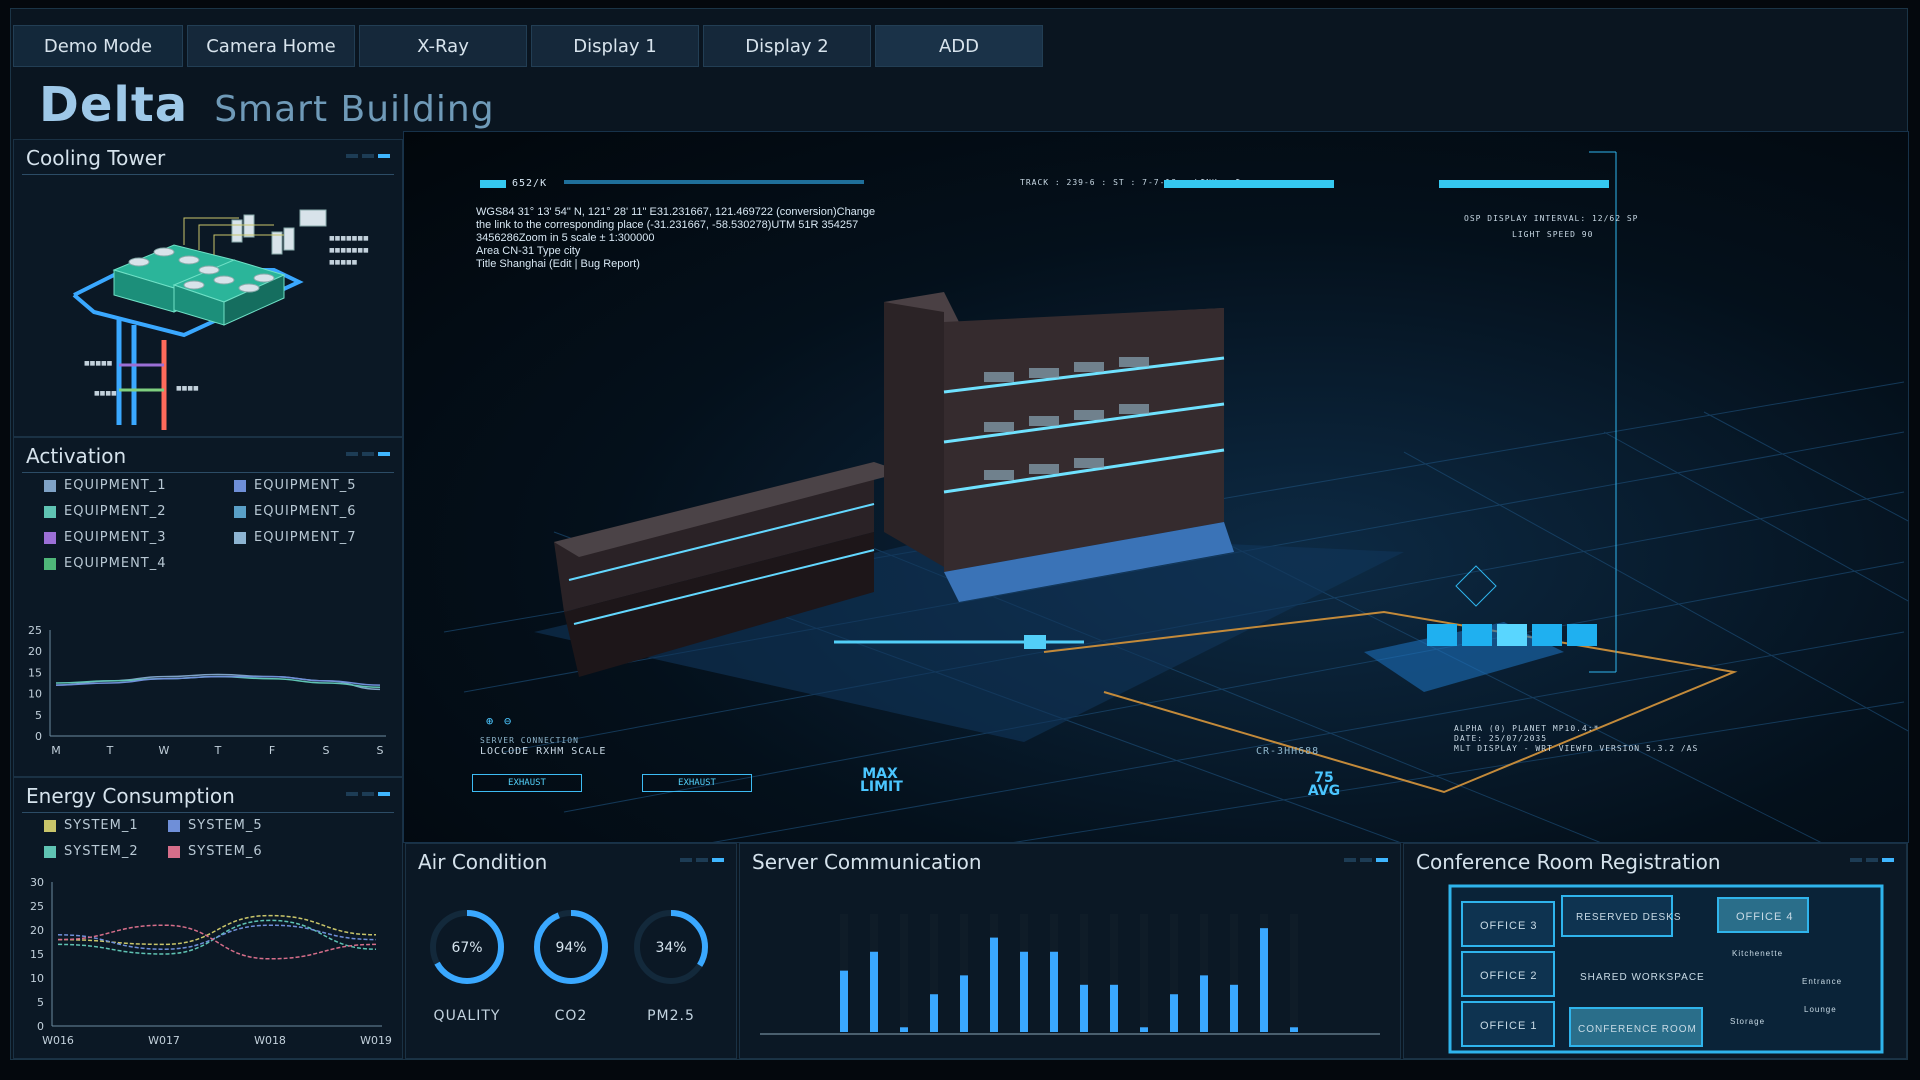 Image resolution: width=1920 pixels, height=1080 pixels. Describe the element at coordinates (58, 1040) in the screenshot. I see `x-tick-label: W016` at that location.